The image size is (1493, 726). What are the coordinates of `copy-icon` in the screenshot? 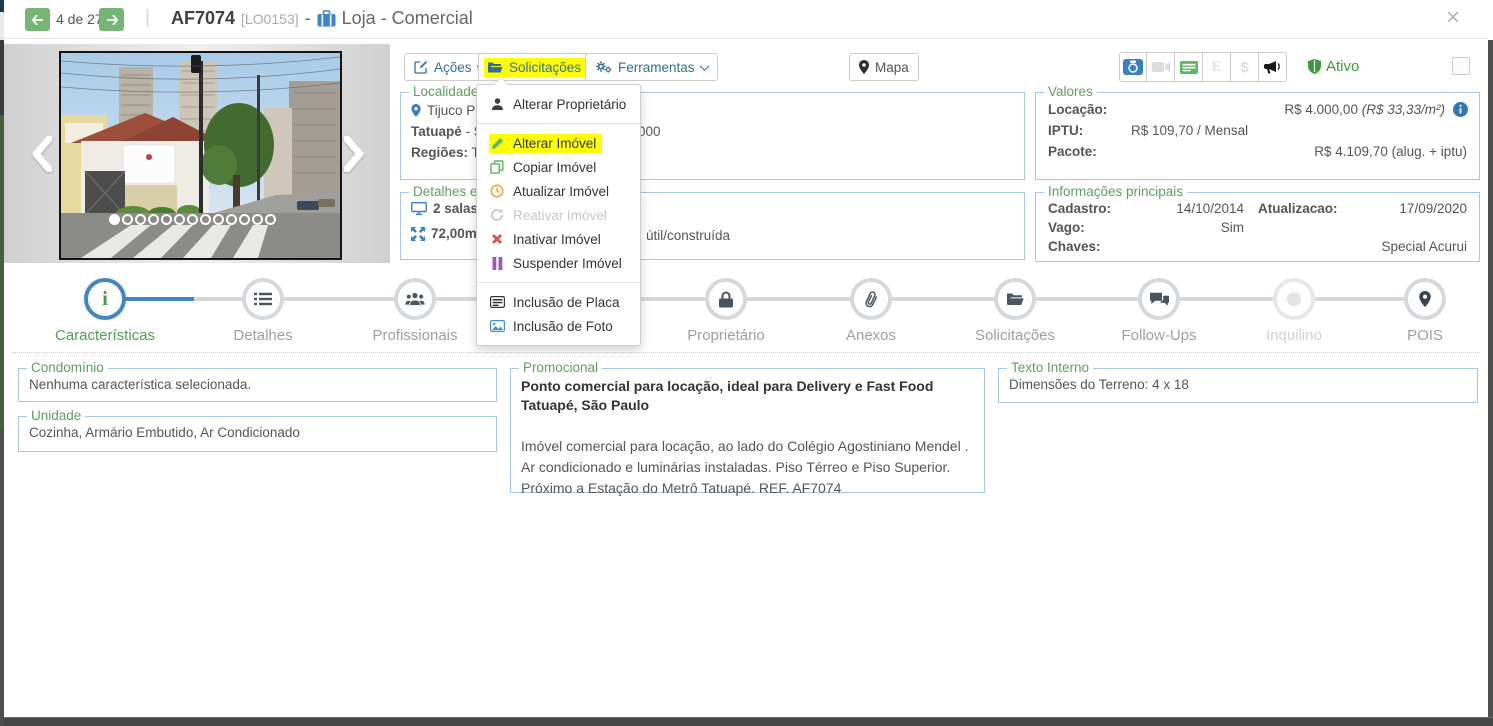 It's located at (497, 167).